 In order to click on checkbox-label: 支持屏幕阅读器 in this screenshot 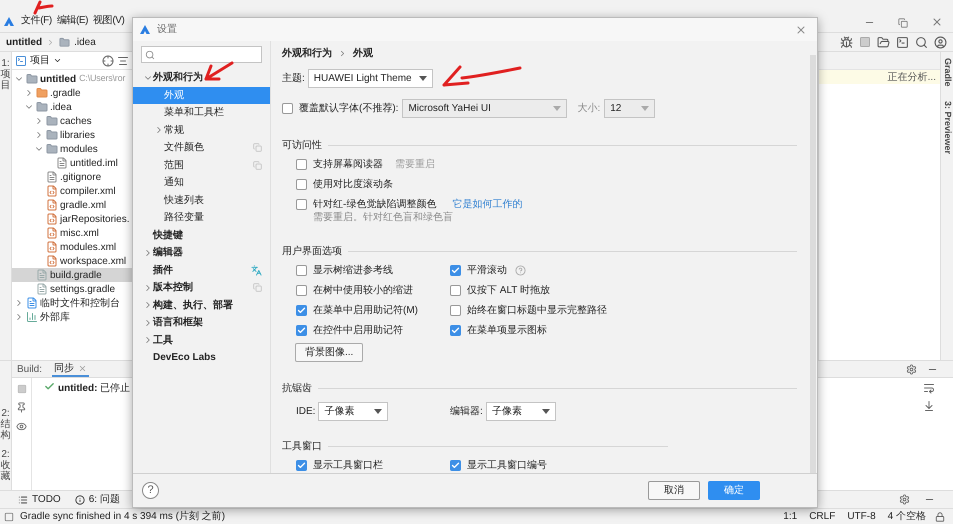, I will do `click(348, 165)`.